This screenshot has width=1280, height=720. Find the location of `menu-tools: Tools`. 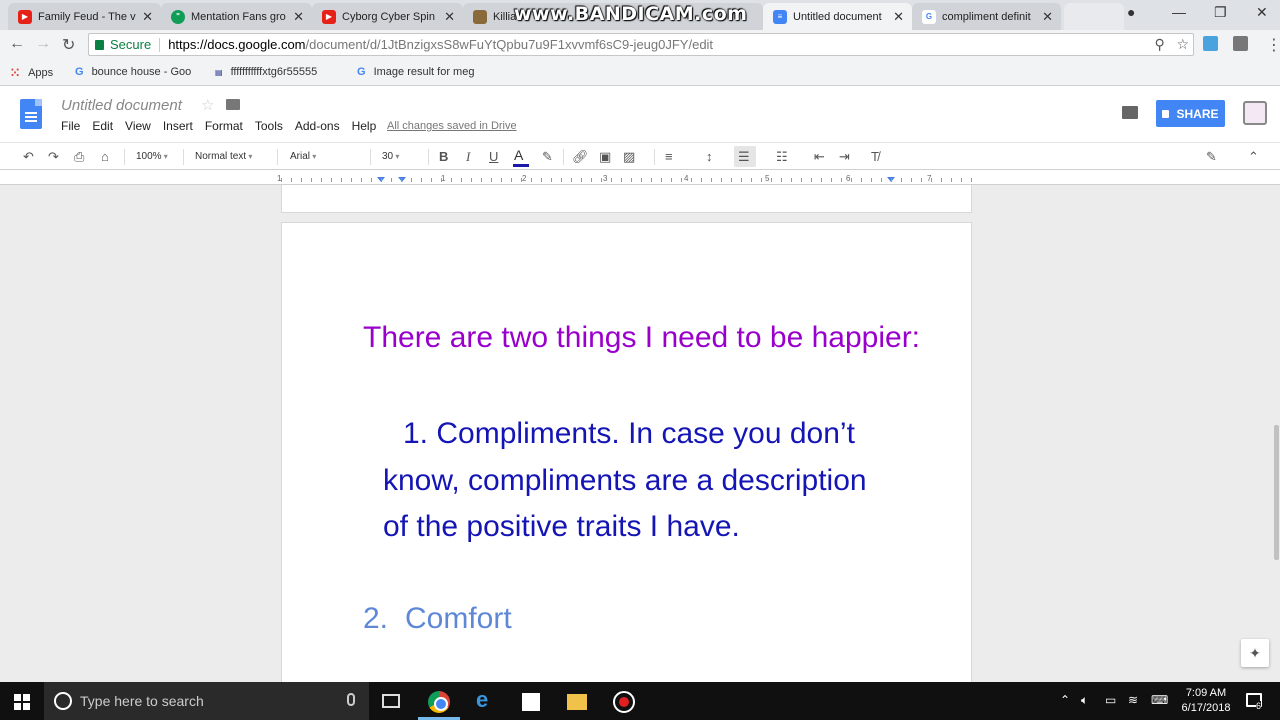

menu-tools: Tools is located at coordinates (269, 126).